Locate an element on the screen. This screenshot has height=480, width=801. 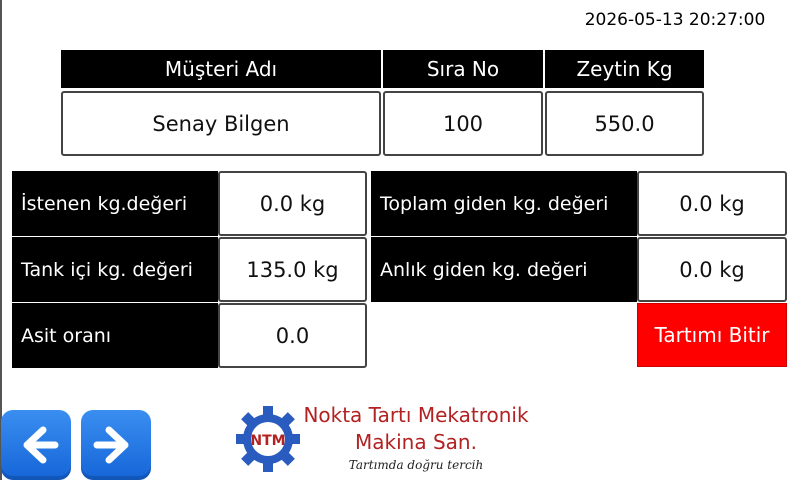
acid-ratio-label: Asit oranı is located at coordinates (115, 335).